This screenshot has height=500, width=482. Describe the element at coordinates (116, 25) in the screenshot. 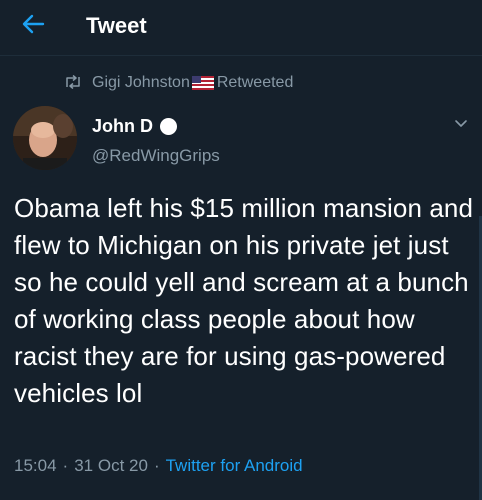

I see `page-title: Tweet` at that location.